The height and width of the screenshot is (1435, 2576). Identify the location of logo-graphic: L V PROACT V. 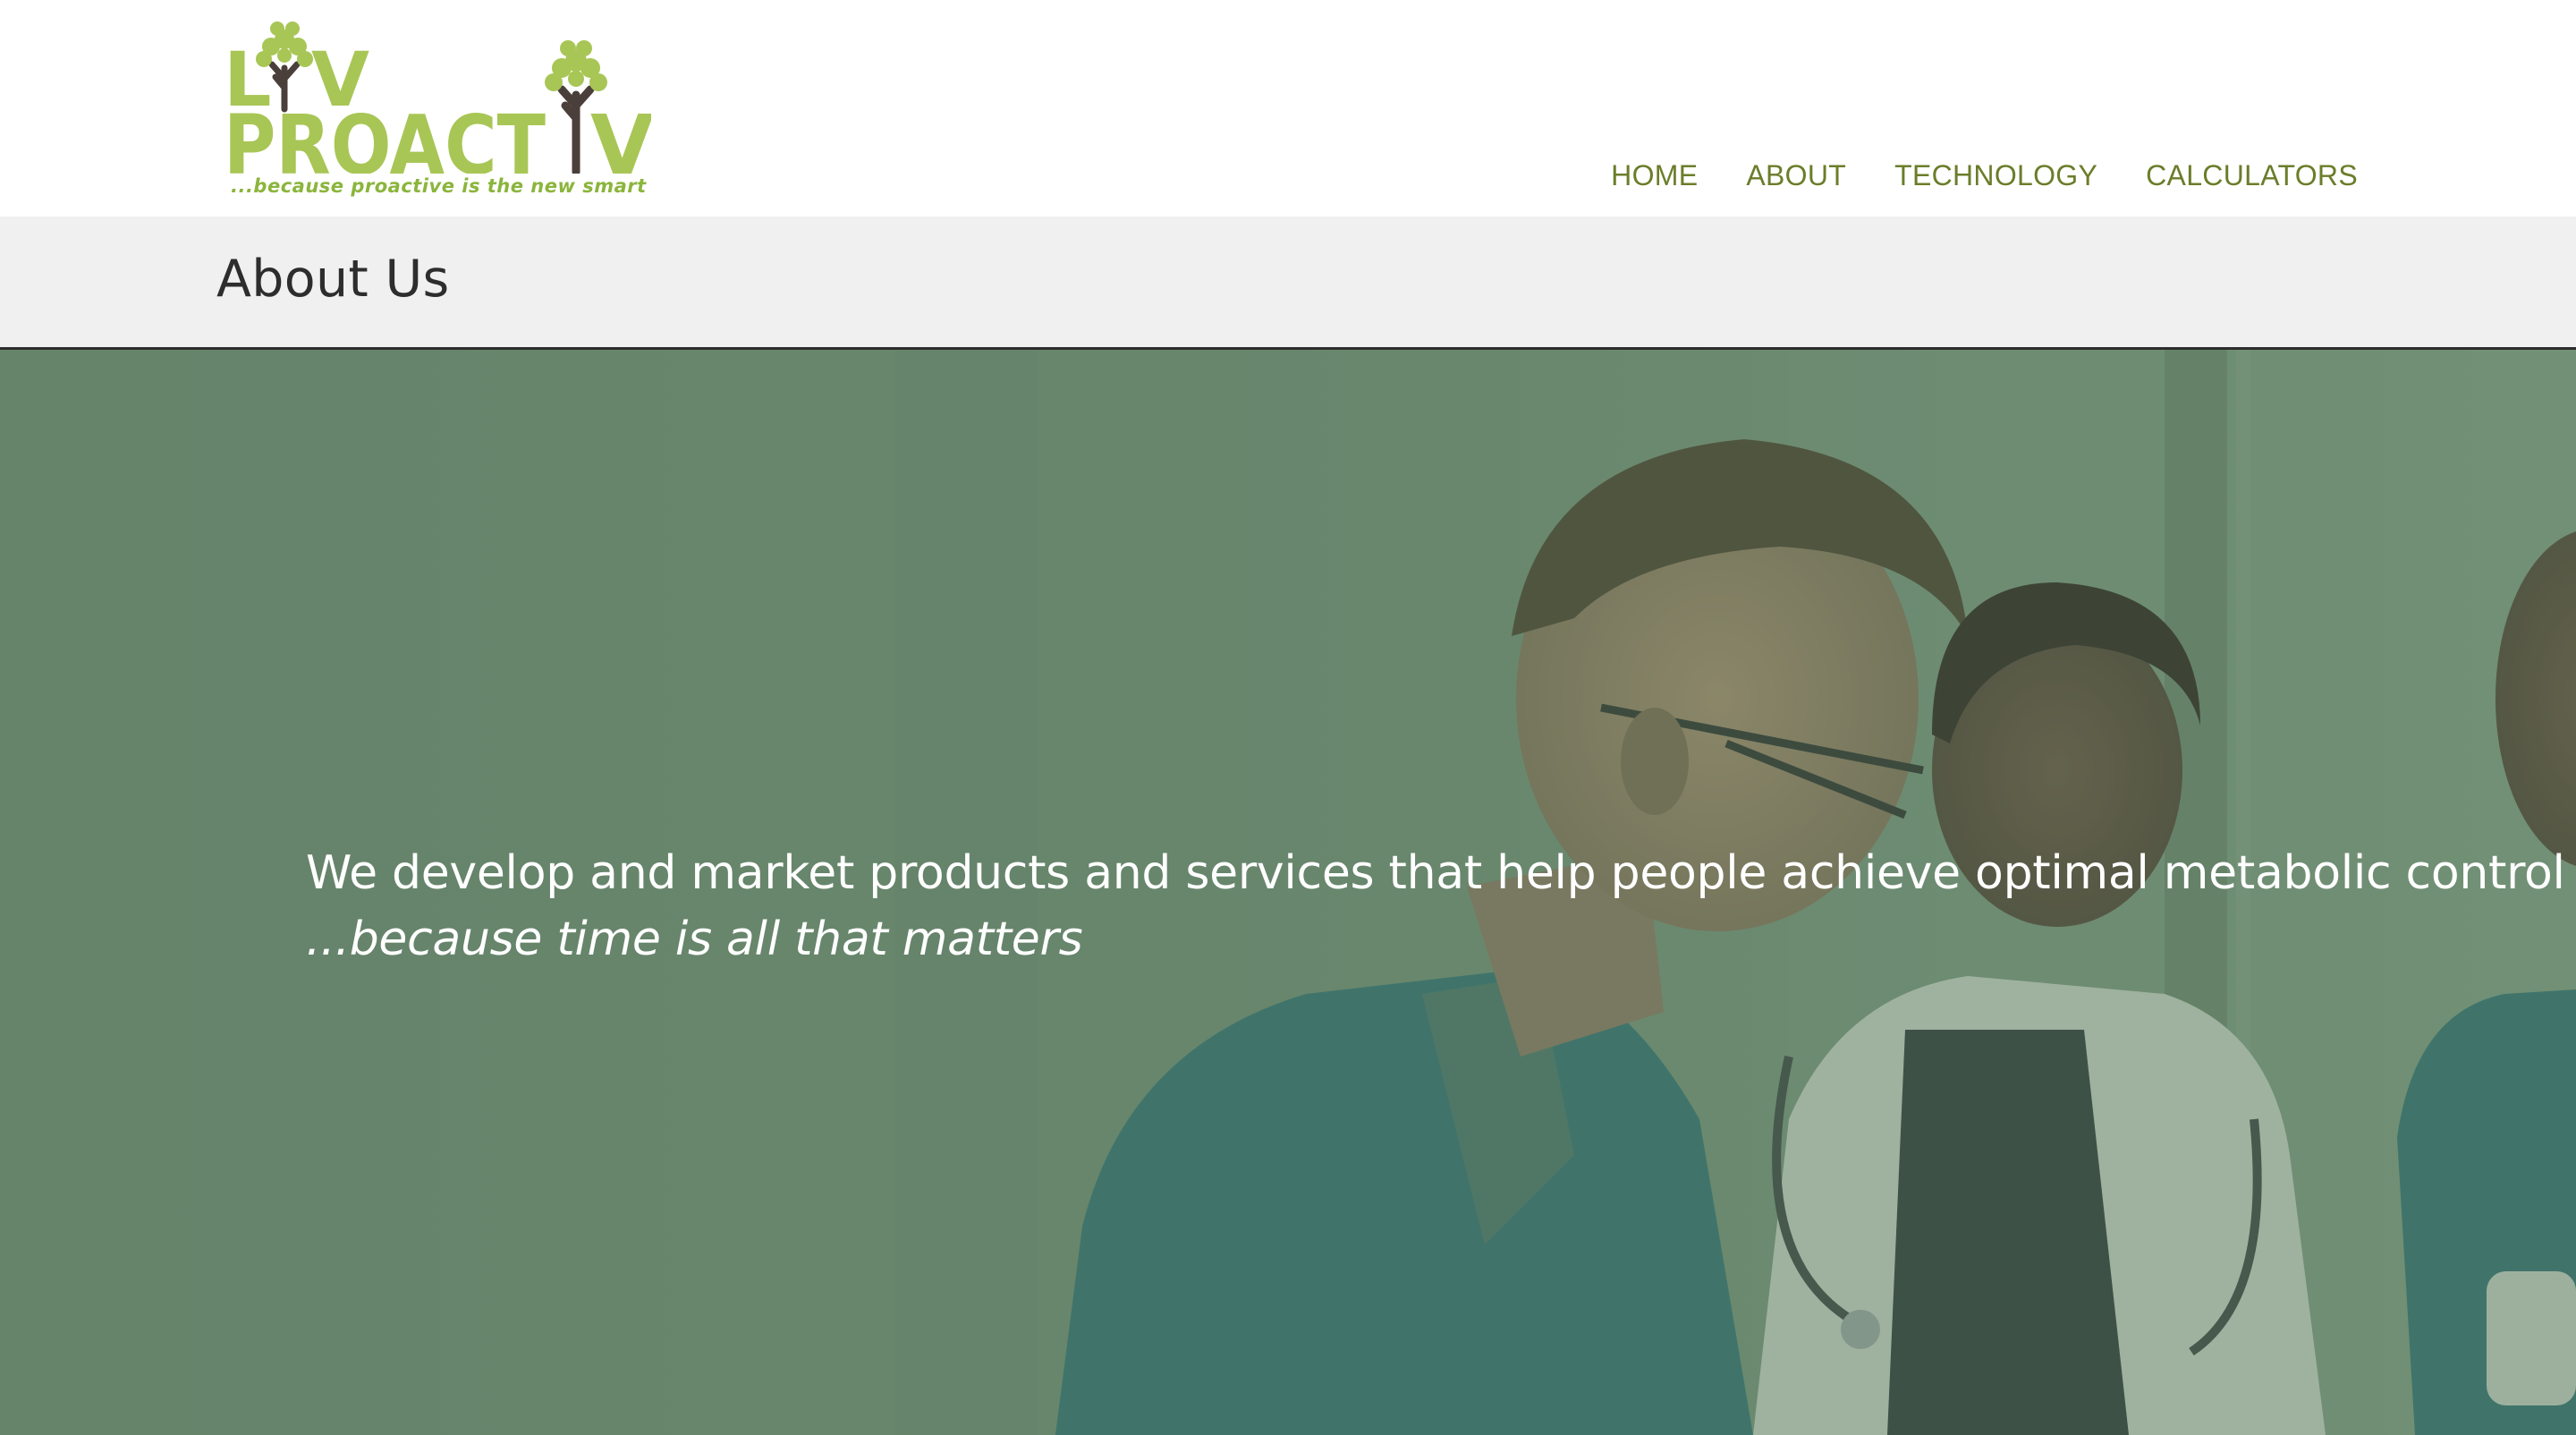
(437, 97).